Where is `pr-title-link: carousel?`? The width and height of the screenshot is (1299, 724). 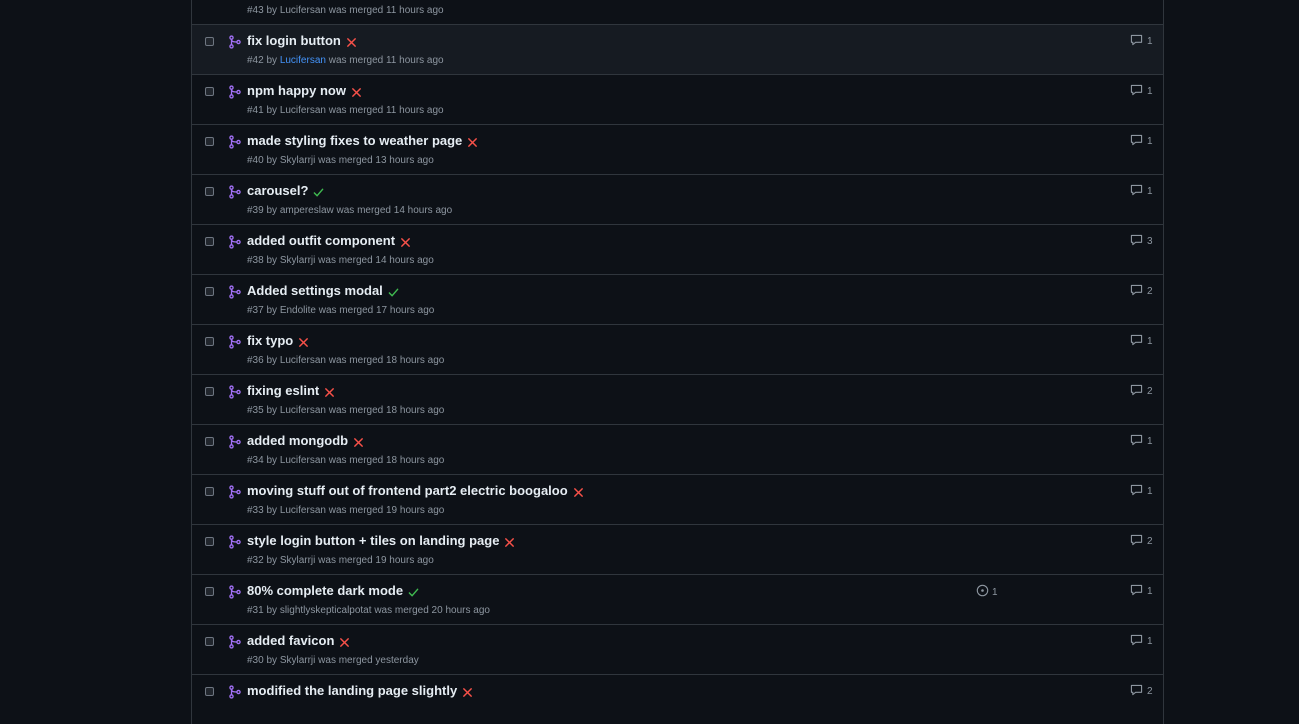
pr-title-link: carousel? is located at coordinates (277, 190).